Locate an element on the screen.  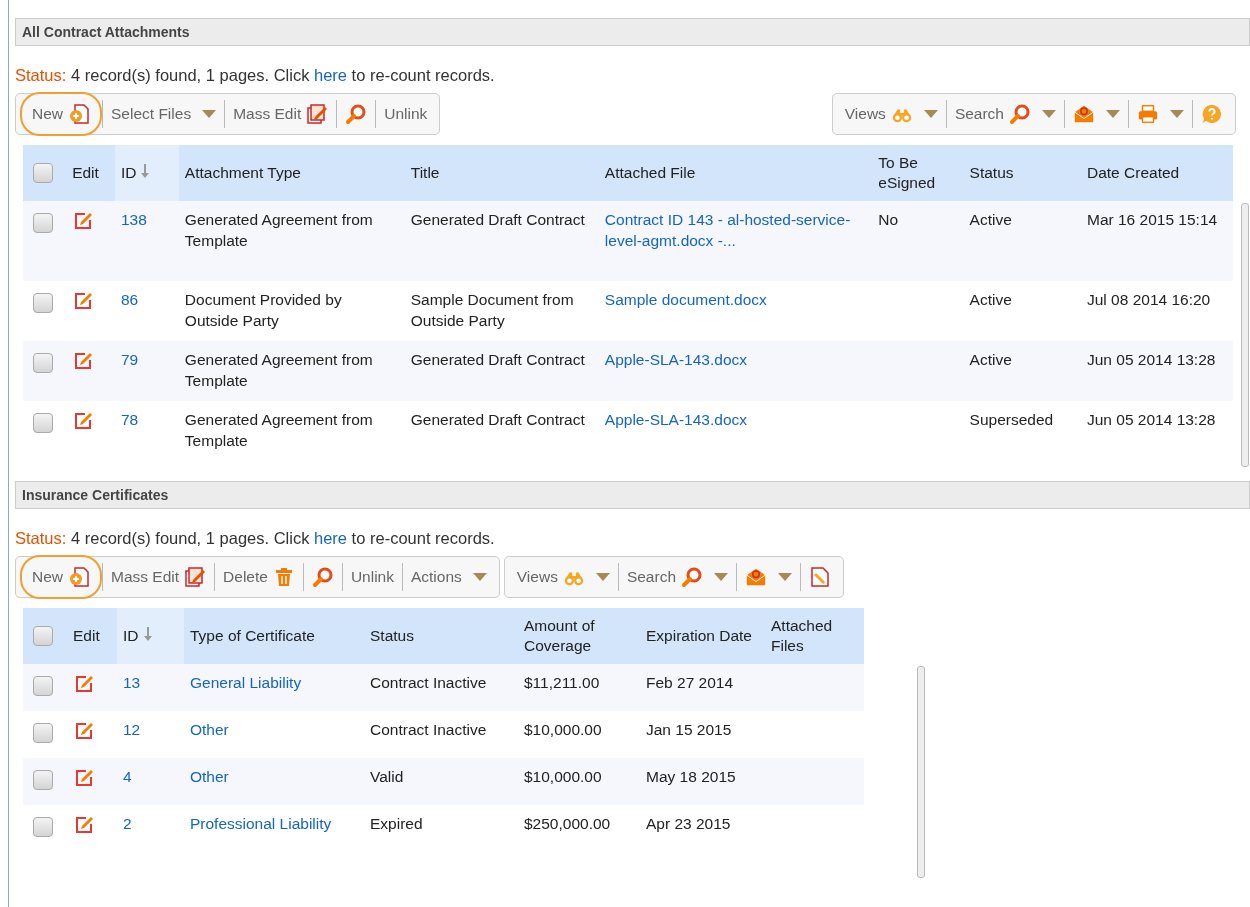
table-cell: Feb 27 2014 is located at coordinates (690, 682).